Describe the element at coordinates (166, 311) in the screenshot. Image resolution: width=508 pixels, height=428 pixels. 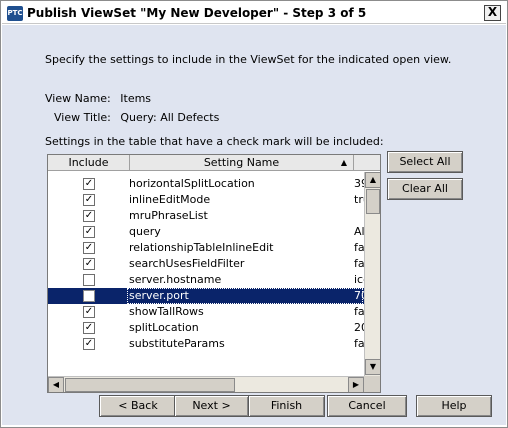
I see `setting-name-cell: showTallRows` at that location.